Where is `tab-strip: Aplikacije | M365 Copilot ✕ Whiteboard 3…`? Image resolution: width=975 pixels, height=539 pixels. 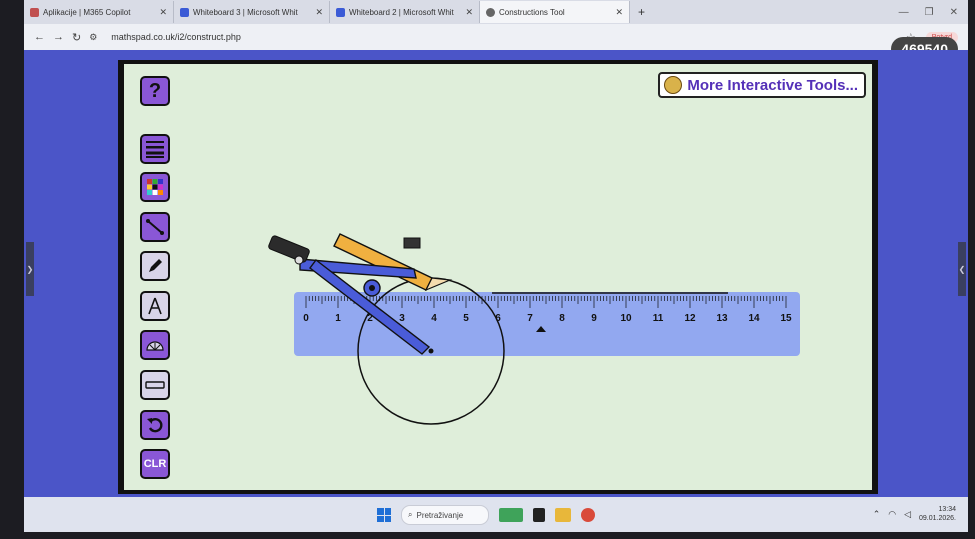
tab-strip: Aplikacije | M365 Copilot ✕ Whiteboard 3… is located at coordinates (496, 12).